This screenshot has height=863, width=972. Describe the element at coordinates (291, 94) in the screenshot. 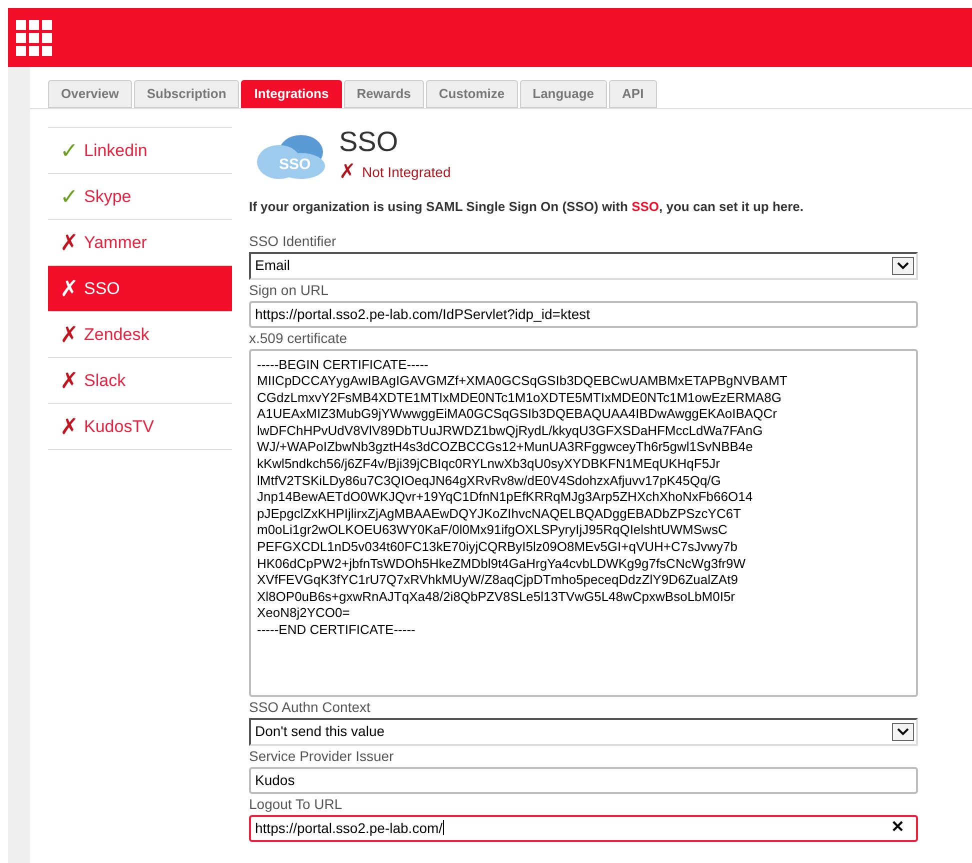

I see `tab: Integrations` at that location.